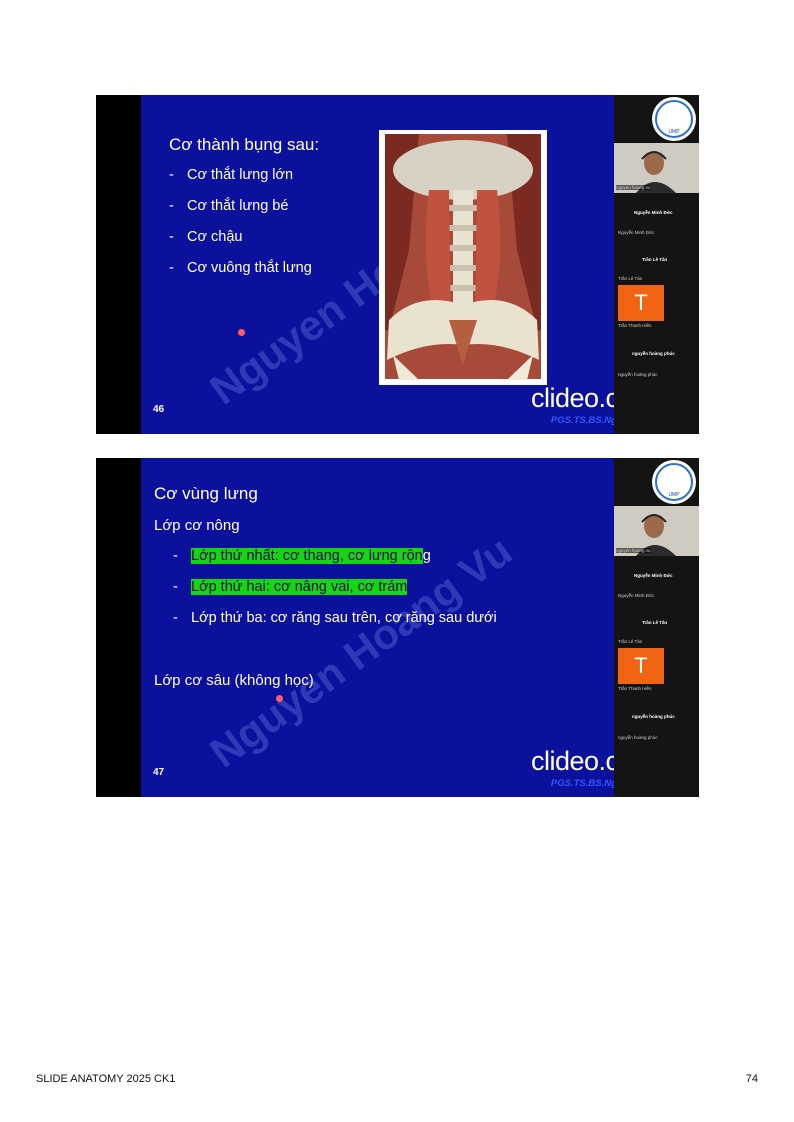 This screenshot has width=794, height=1122. I want to click on slide-title: Cơ thành bụng sau:, so click(244, 144).